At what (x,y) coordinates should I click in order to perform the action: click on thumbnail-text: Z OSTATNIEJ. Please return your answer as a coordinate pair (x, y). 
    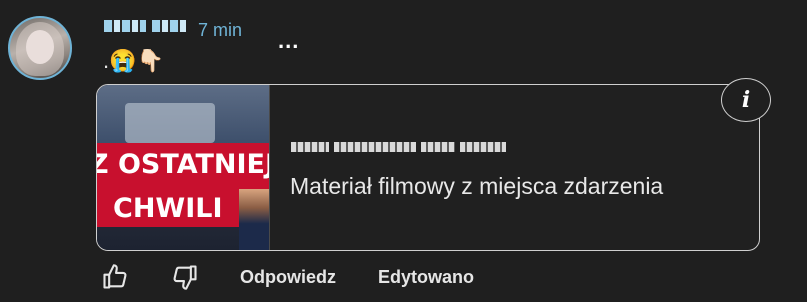
    Looking at the image, I should click on (183, 164).